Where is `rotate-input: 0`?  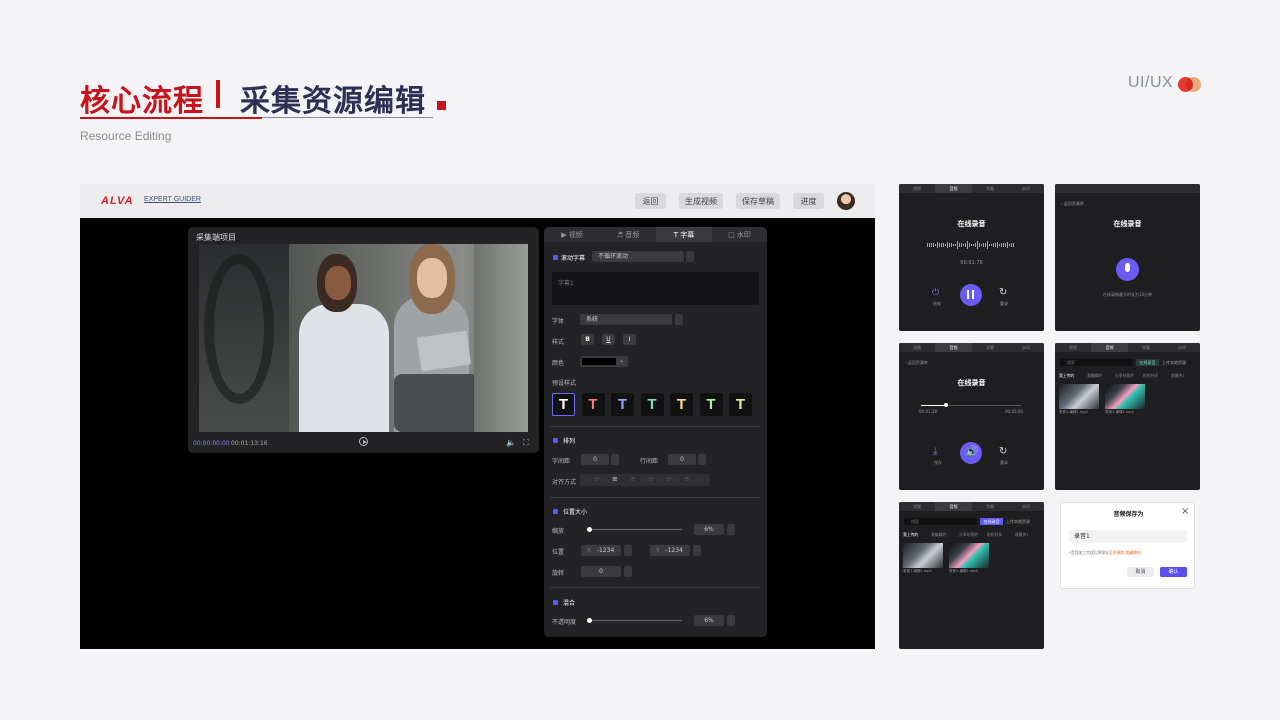
rotate-input: 0 is located at coordinates (601, 571).